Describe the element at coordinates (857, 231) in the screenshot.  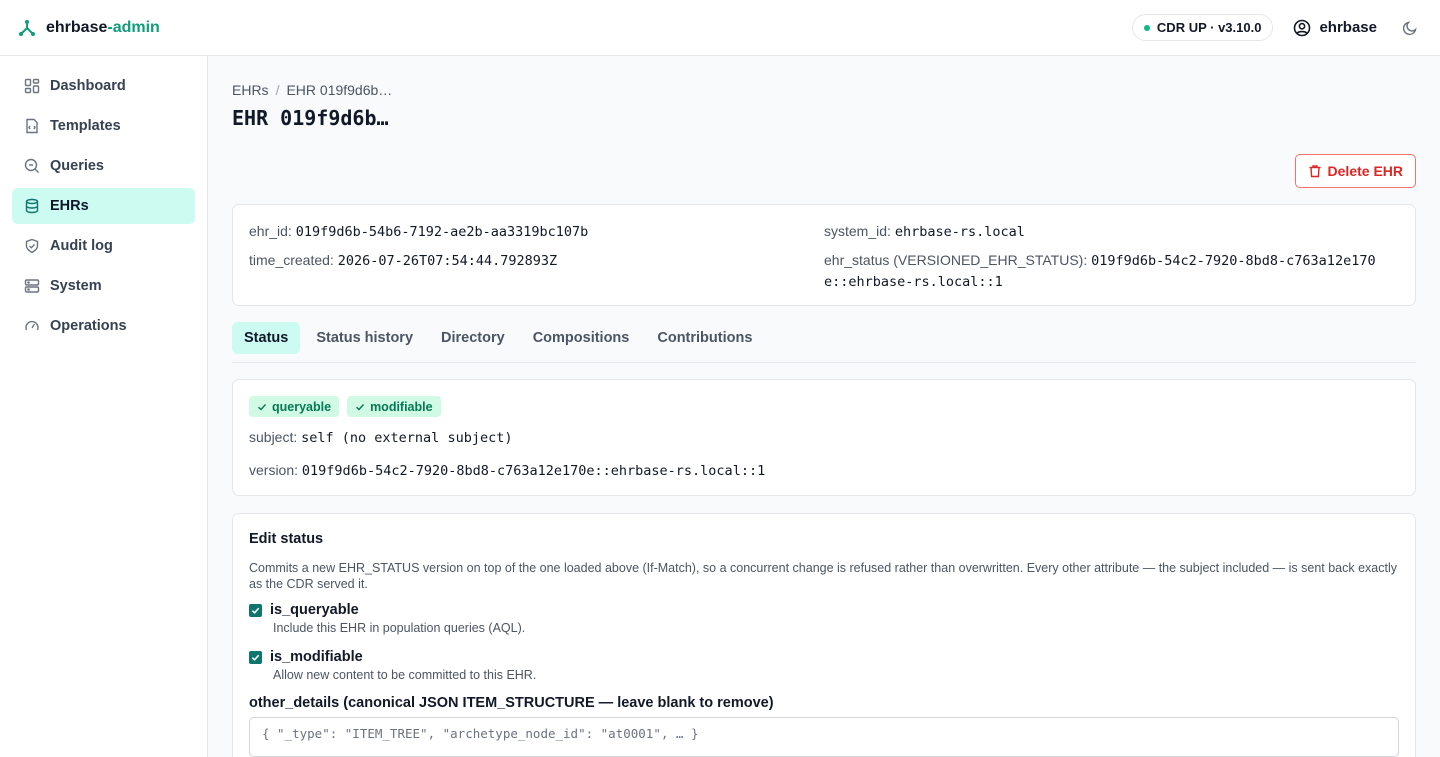
I see `system-id-label: system_id:` at that location.